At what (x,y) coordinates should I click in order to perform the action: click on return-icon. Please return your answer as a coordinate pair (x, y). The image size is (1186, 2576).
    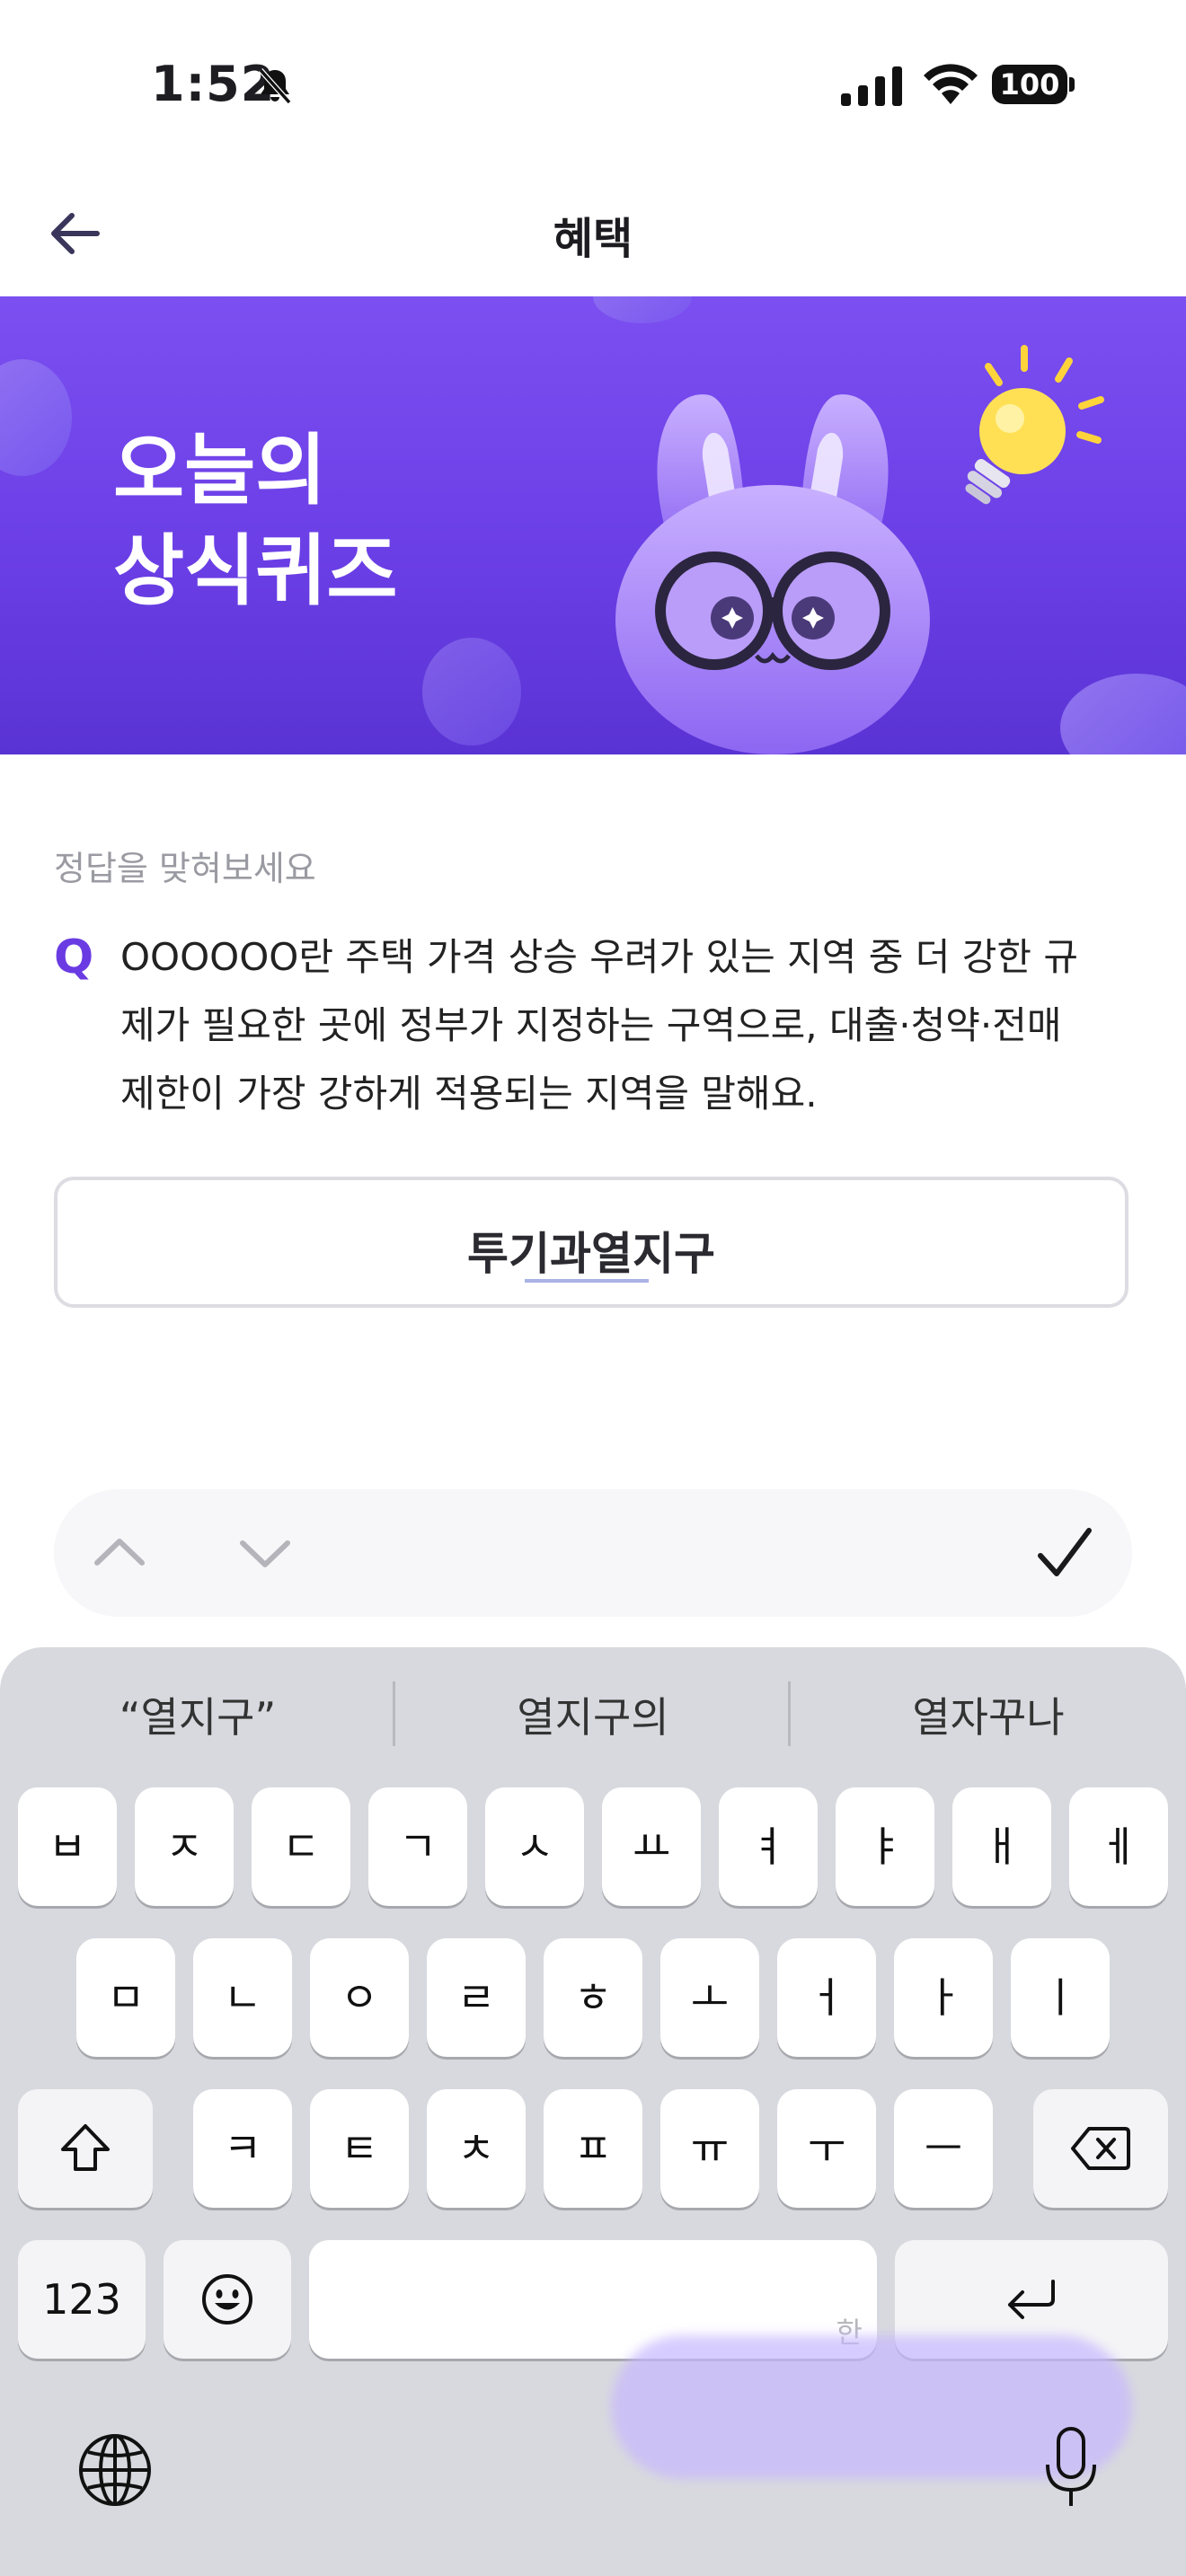
    Looking at the image, I should click on (1031, 2299).